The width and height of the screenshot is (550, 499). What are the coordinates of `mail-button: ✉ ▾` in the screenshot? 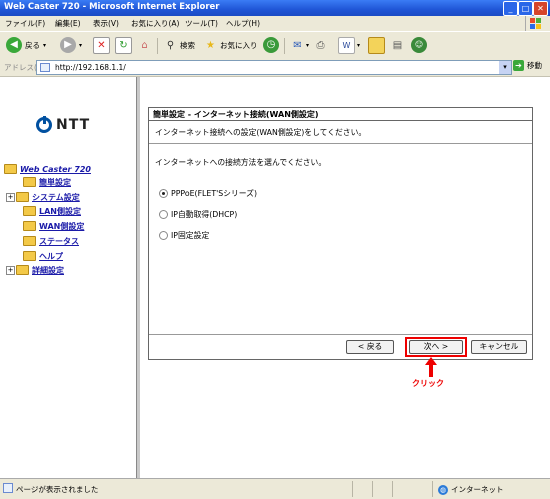 It's located at (299, 45).